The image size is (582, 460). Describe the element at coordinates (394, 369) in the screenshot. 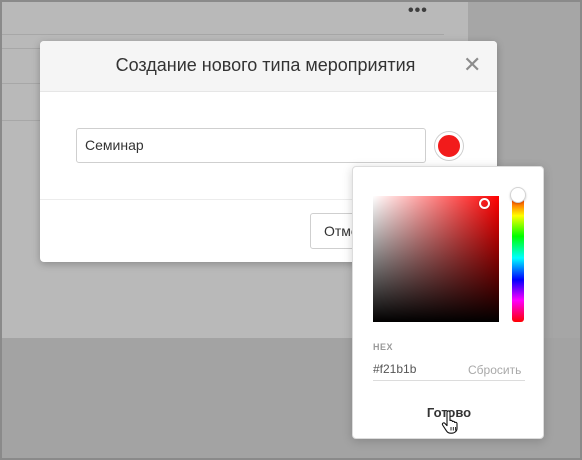

I see `hex-input: #f21b1b` at that location.